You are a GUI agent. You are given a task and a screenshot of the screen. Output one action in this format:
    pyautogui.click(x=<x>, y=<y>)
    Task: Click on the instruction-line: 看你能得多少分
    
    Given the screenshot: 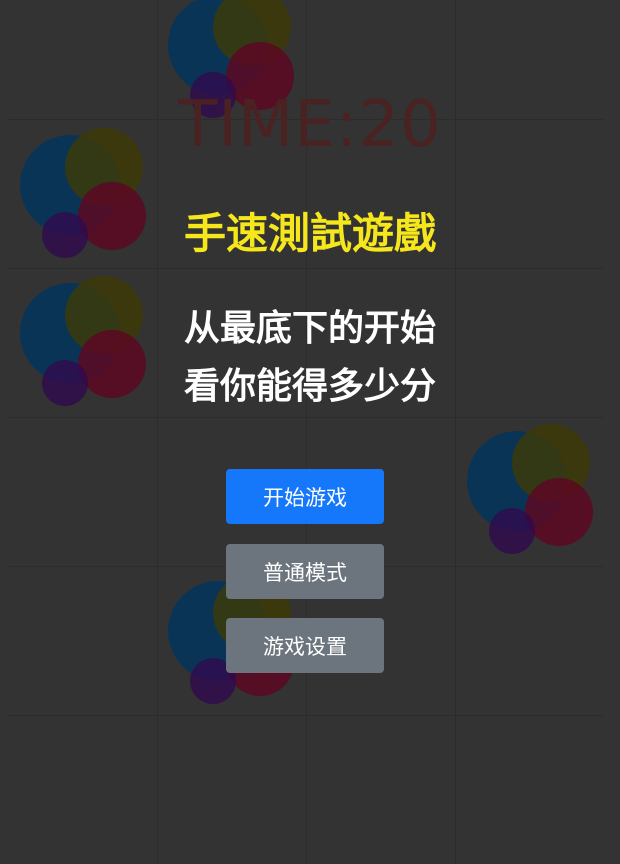 What is the action you would take?
    pyautogui.click(x=309, y=386)
    